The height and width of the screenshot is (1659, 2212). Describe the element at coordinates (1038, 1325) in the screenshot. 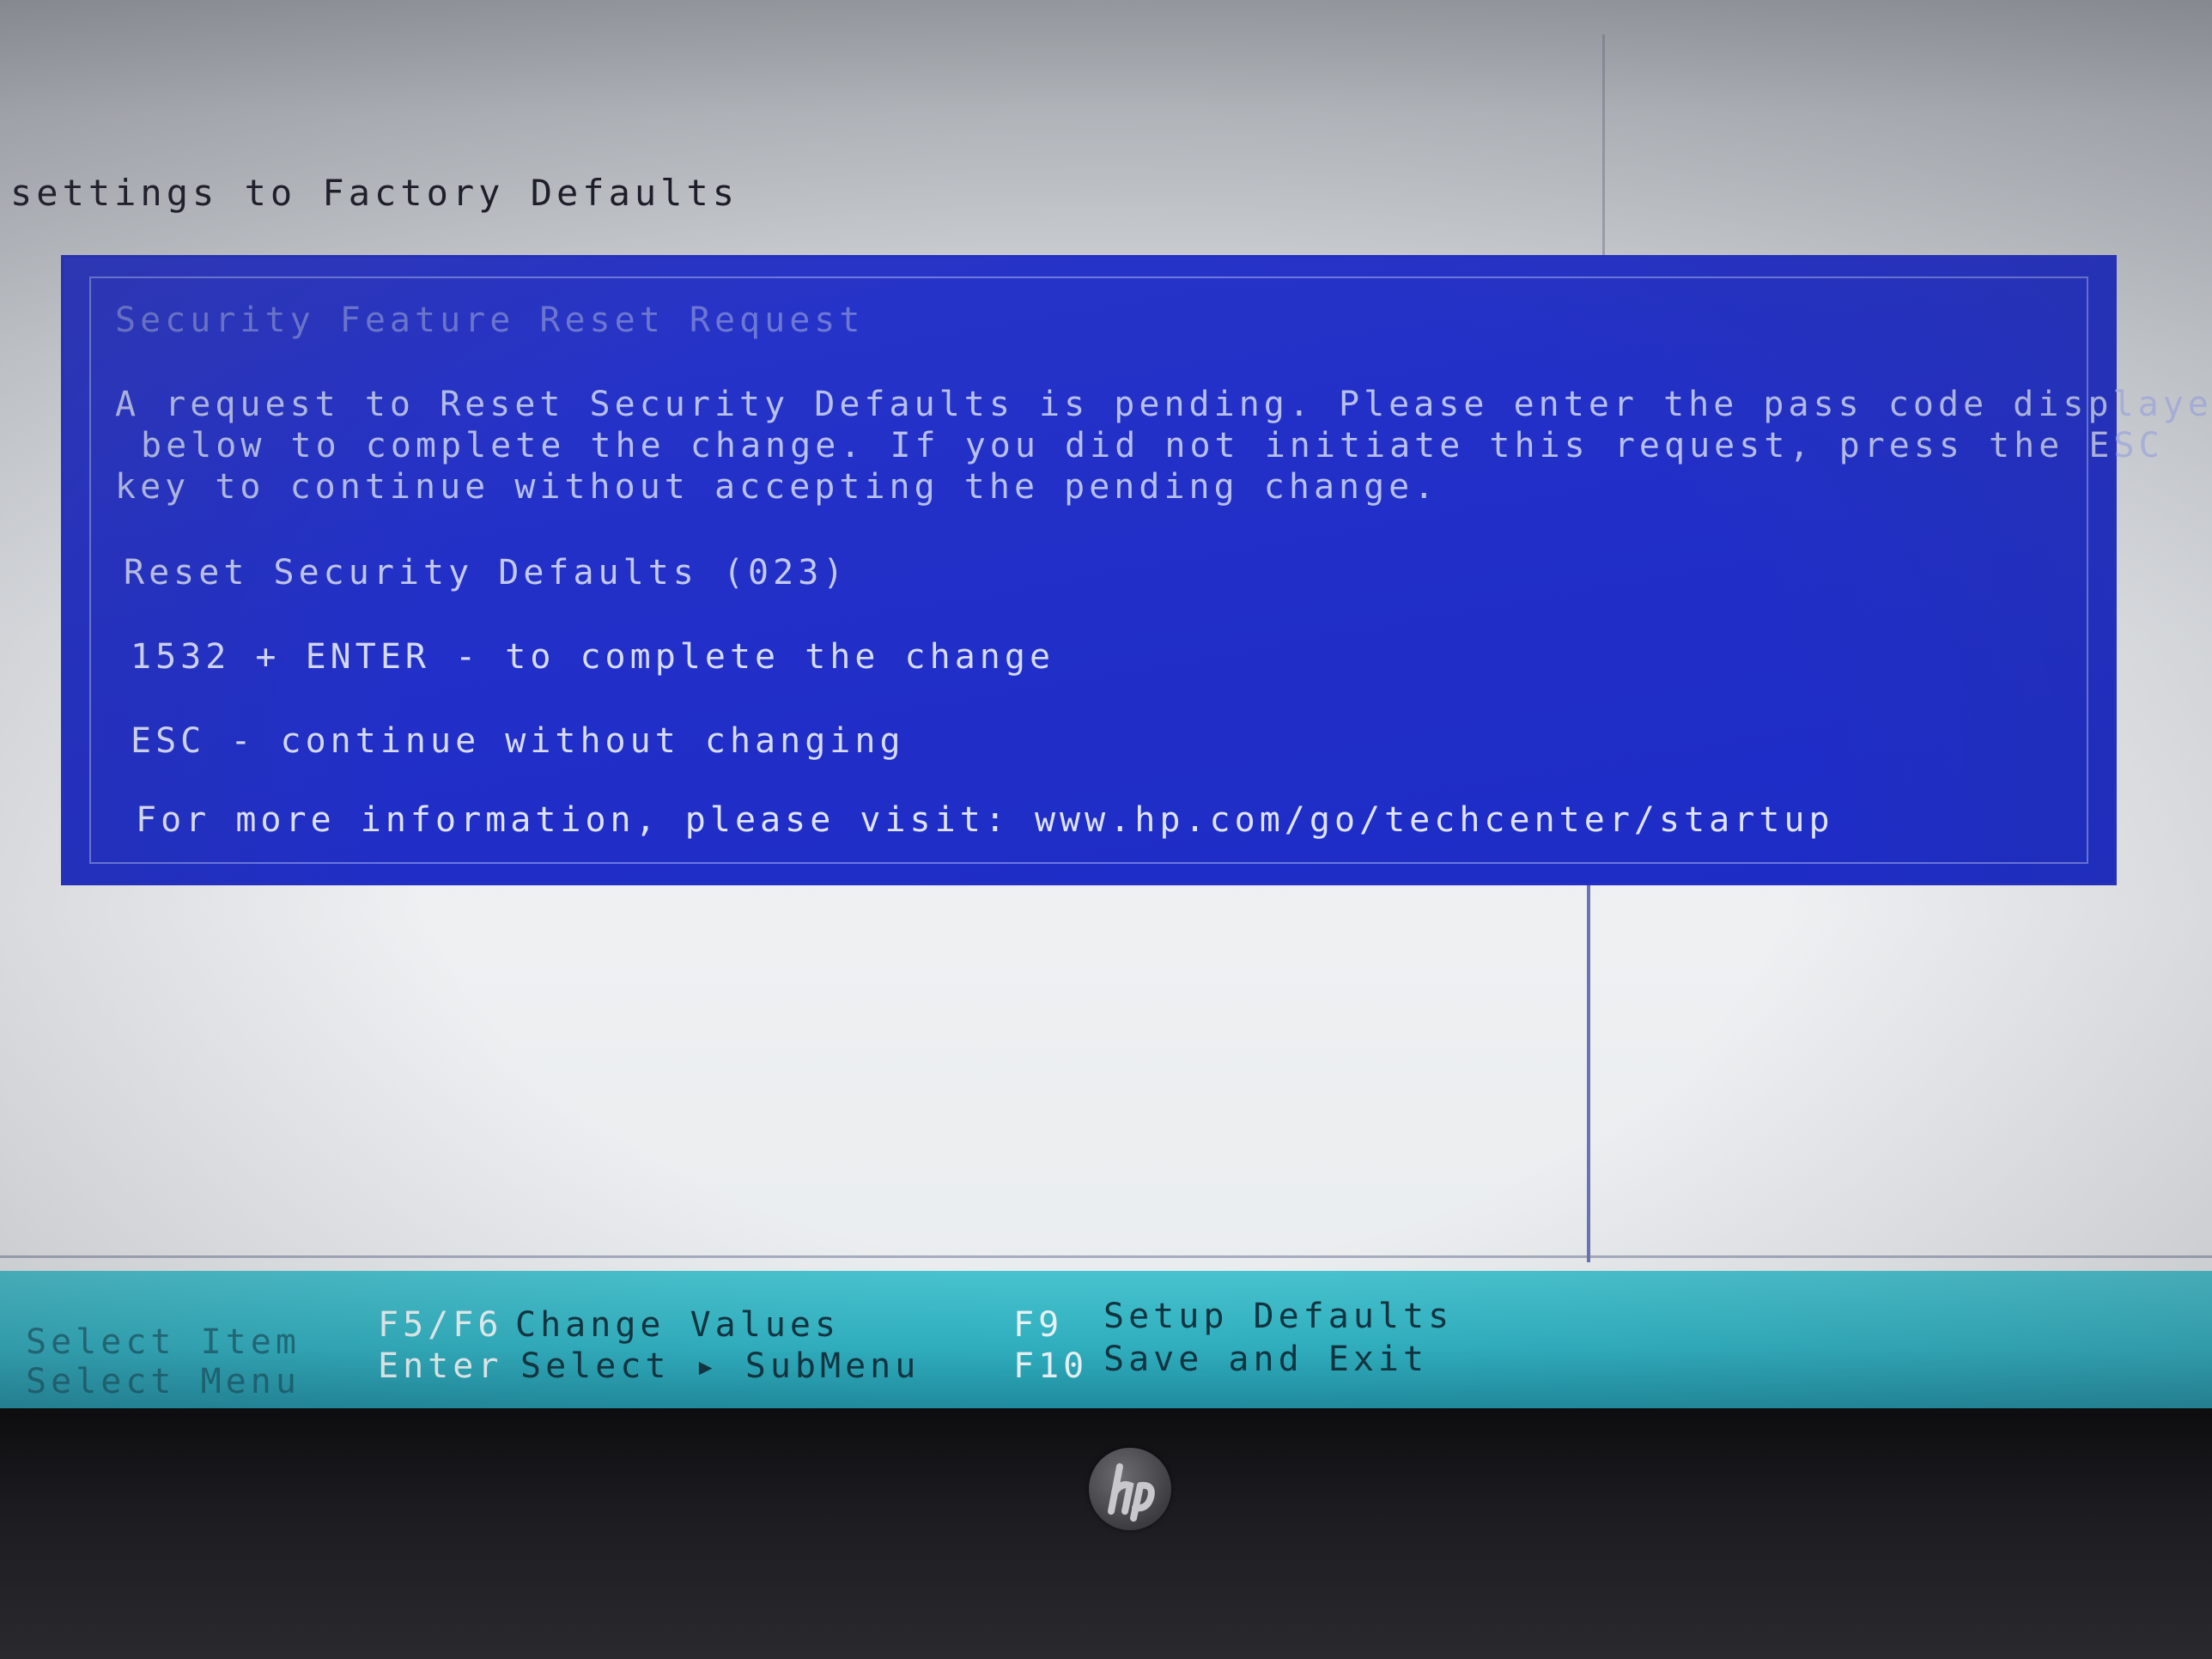

I see `help-key-f9: F9` at that location.